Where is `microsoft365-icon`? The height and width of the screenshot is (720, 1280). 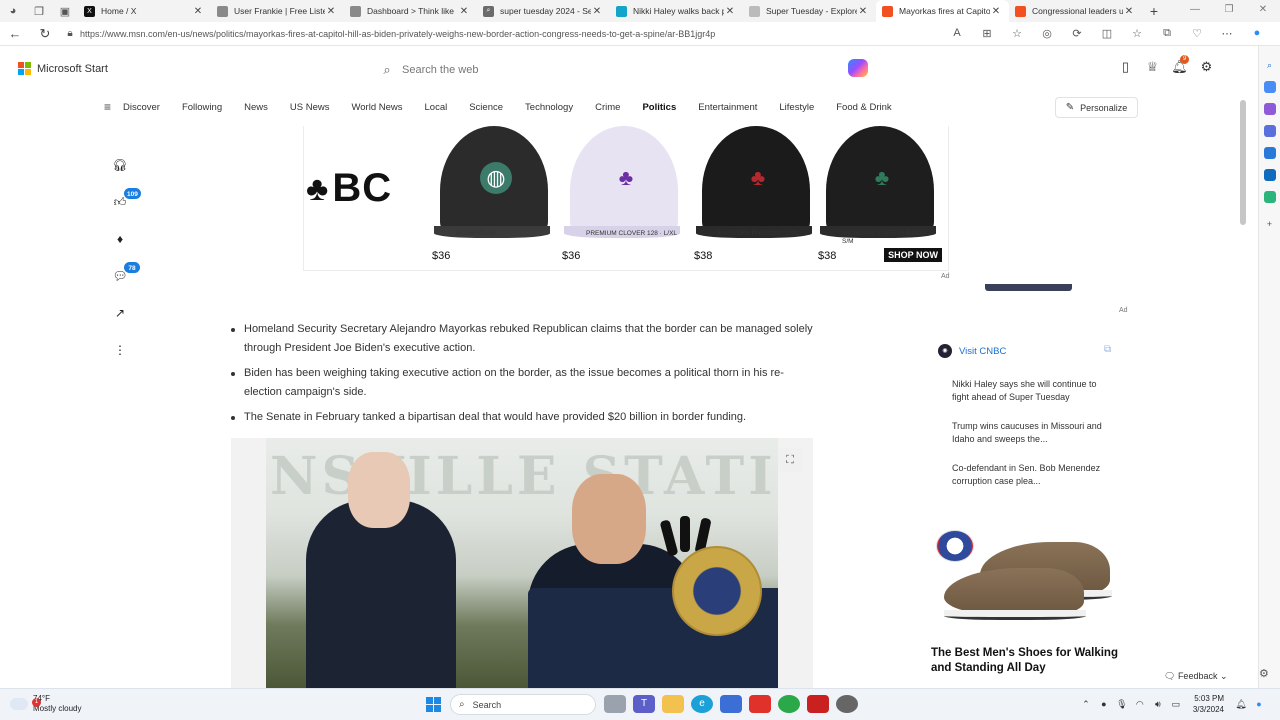 microsoft365-icon is located at coordinates (1269, 153).